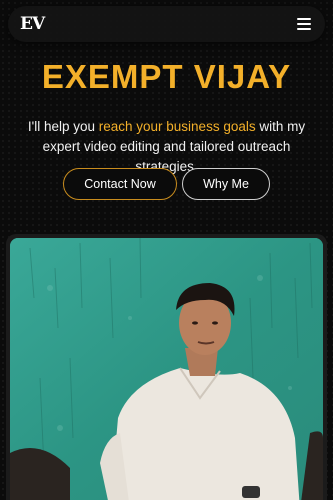 The width and height of the screenshot is (333, 500). What do you see at coordinates (226, 184) in the screenshot?
I see `why-me-button: Why Me` at bounding box center [226, 184].